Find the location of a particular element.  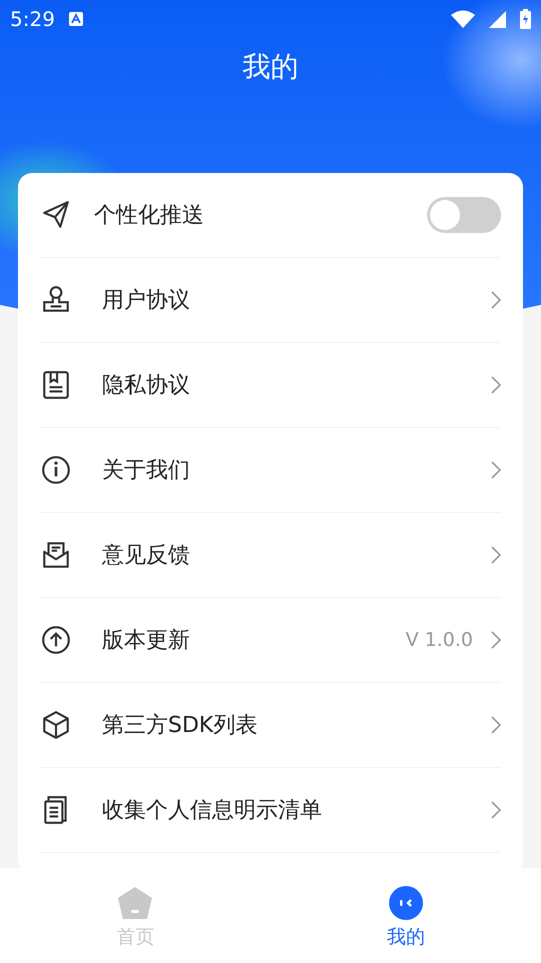

cube-icon is located at coordinates (56, 725).